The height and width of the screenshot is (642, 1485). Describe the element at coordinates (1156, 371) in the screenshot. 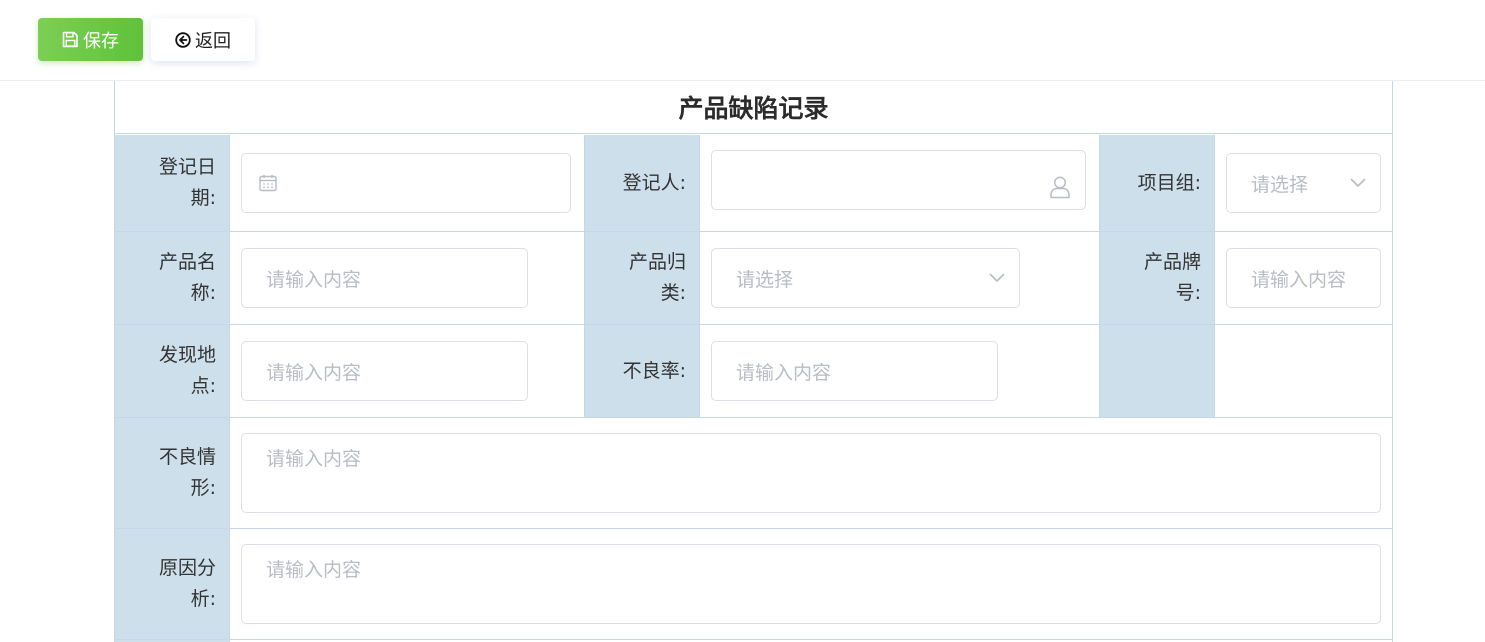

I see `empty-label-cell` at that location.